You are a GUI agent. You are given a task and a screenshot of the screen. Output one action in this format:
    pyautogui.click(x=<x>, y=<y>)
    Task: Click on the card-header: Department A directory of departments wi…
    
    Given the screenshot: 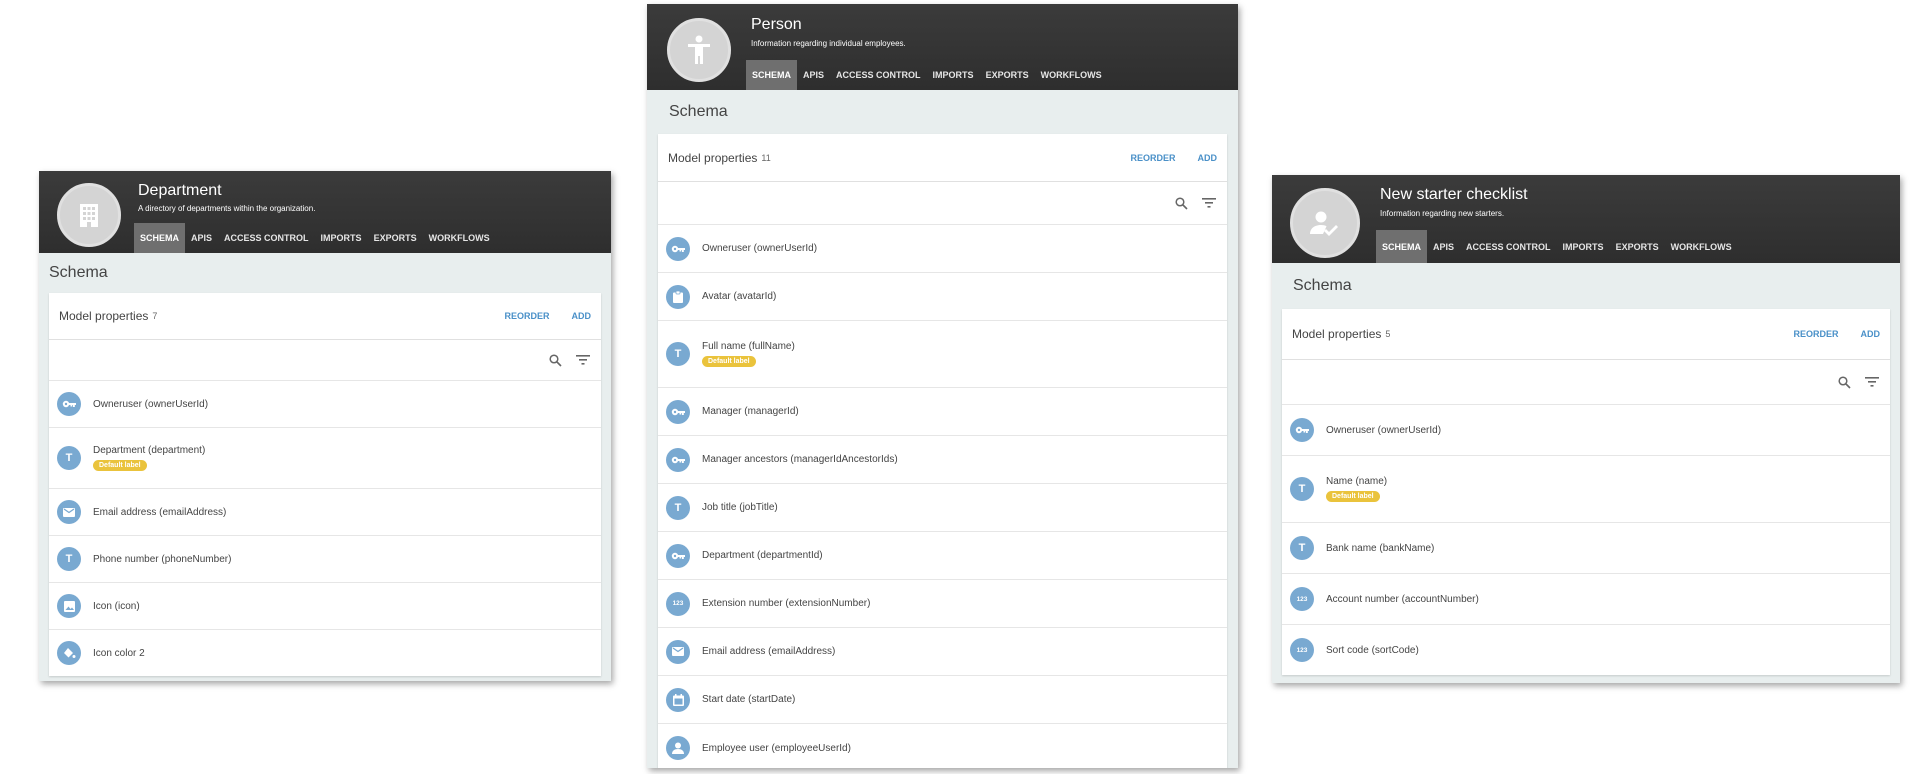 What is the action you would take?
    pyautogui.click(x=325, y=212)
    